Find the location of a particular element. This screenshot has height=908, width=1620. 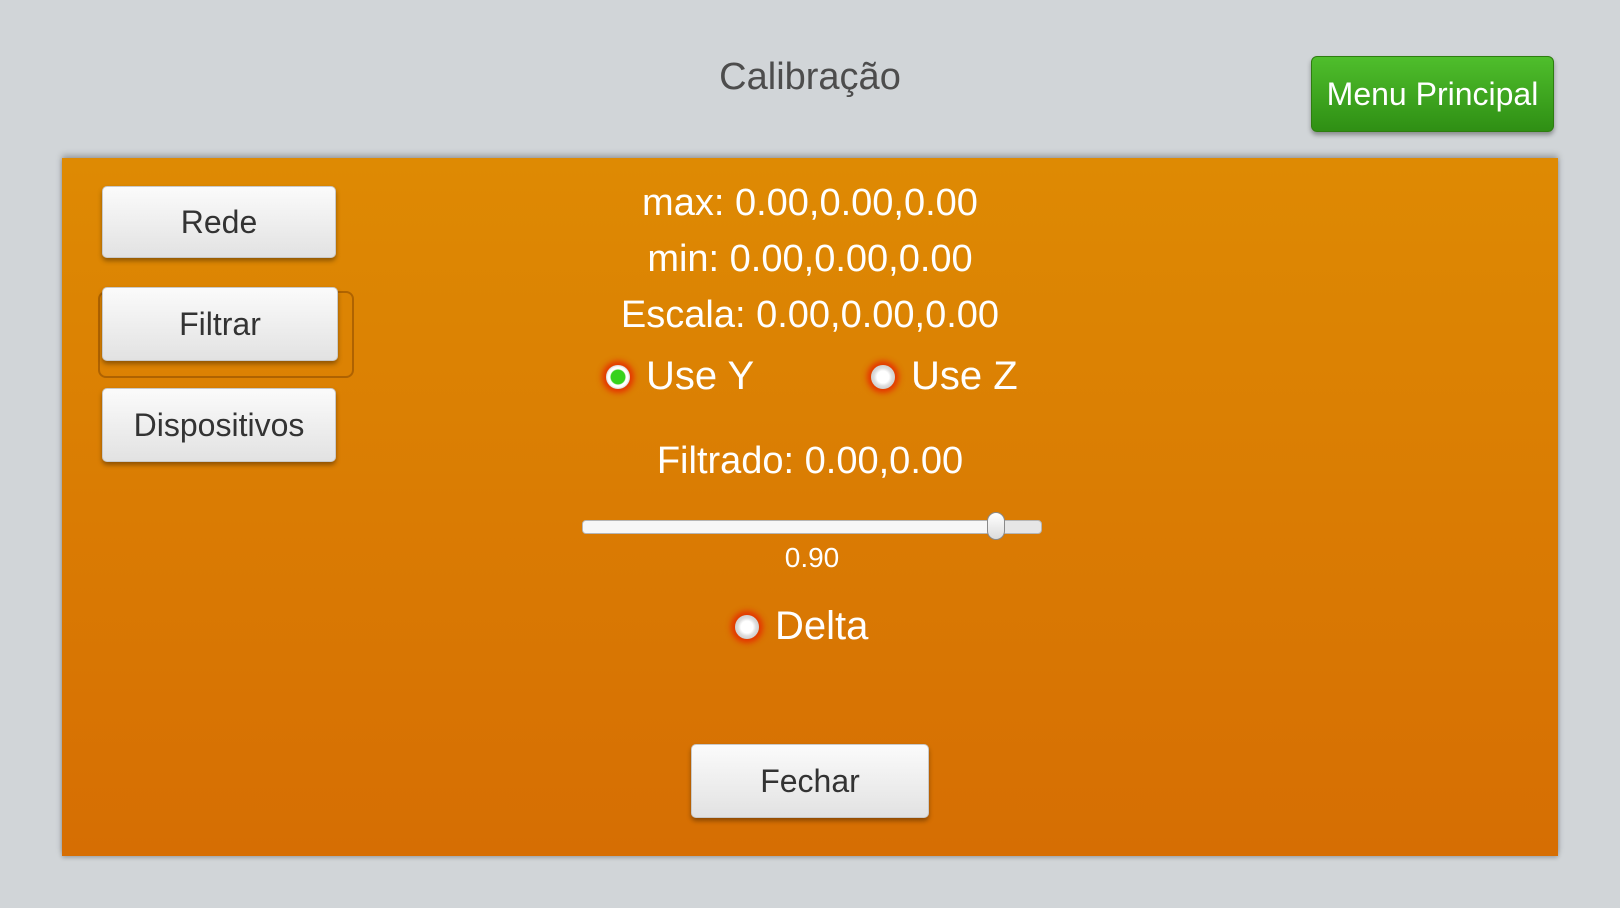

close-button: Fechar is located at coordinates (810, 781).